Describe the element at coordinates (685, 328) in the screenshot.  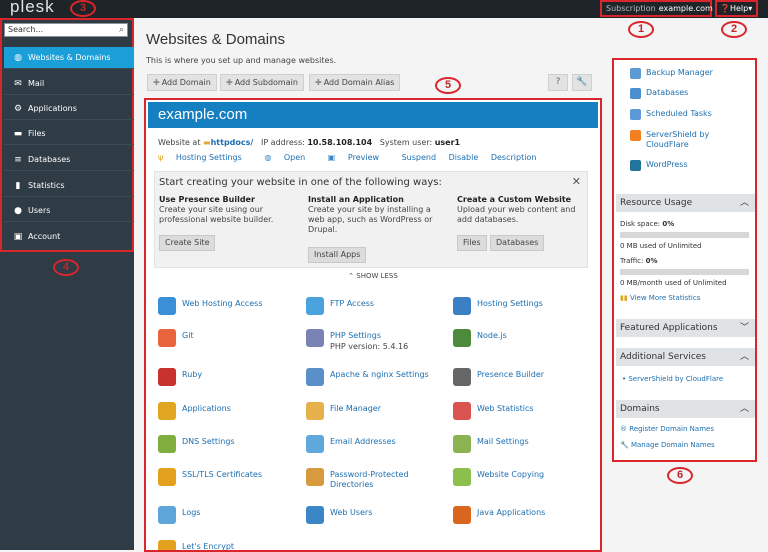
I see `featured-applications-header: Featured Applications ﹀` at that location.